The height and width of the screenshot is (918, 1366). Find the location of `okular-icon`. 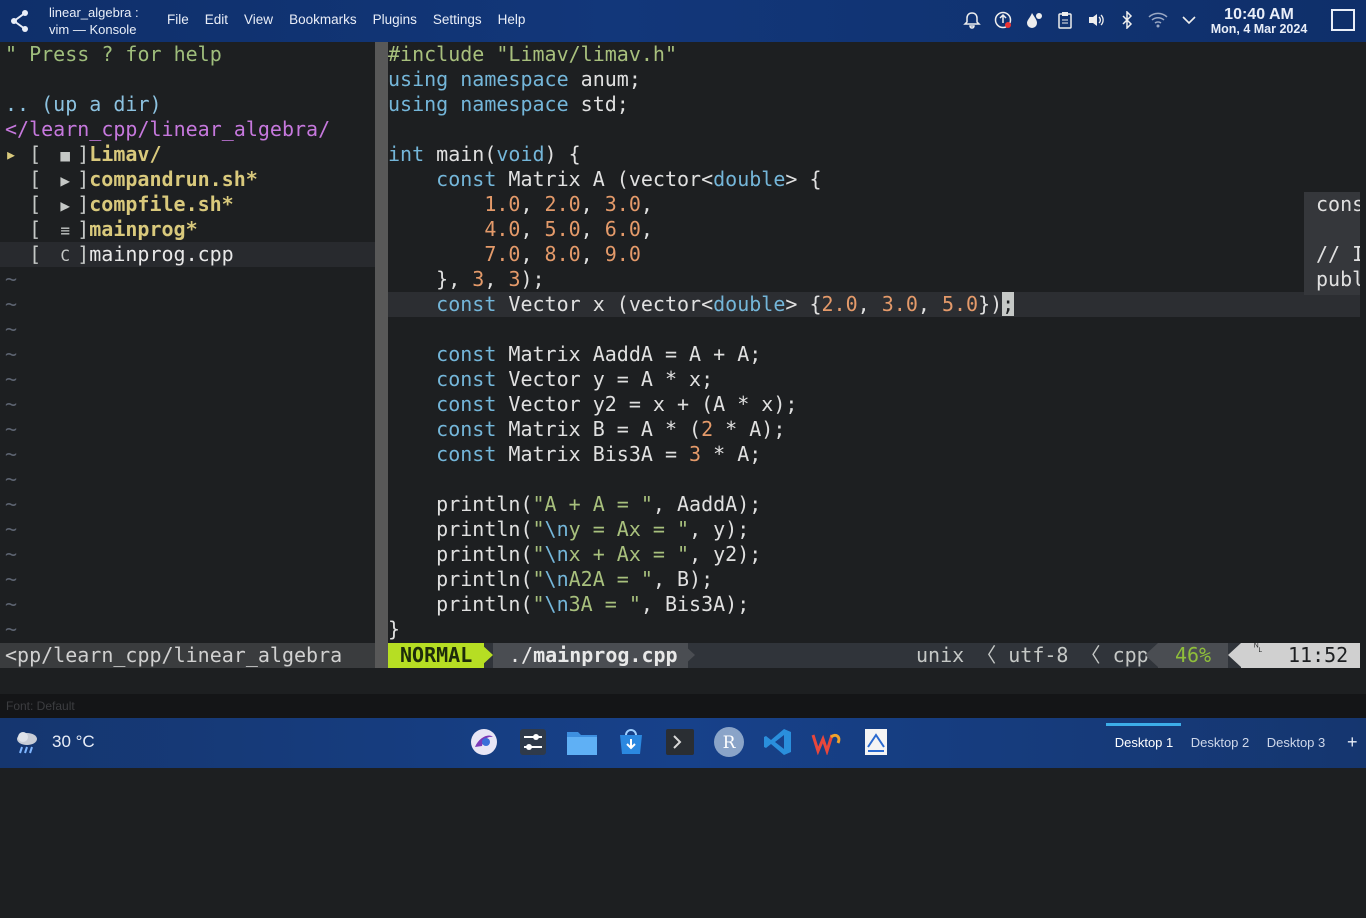

okular-icon is located at coordinates (876, 742).